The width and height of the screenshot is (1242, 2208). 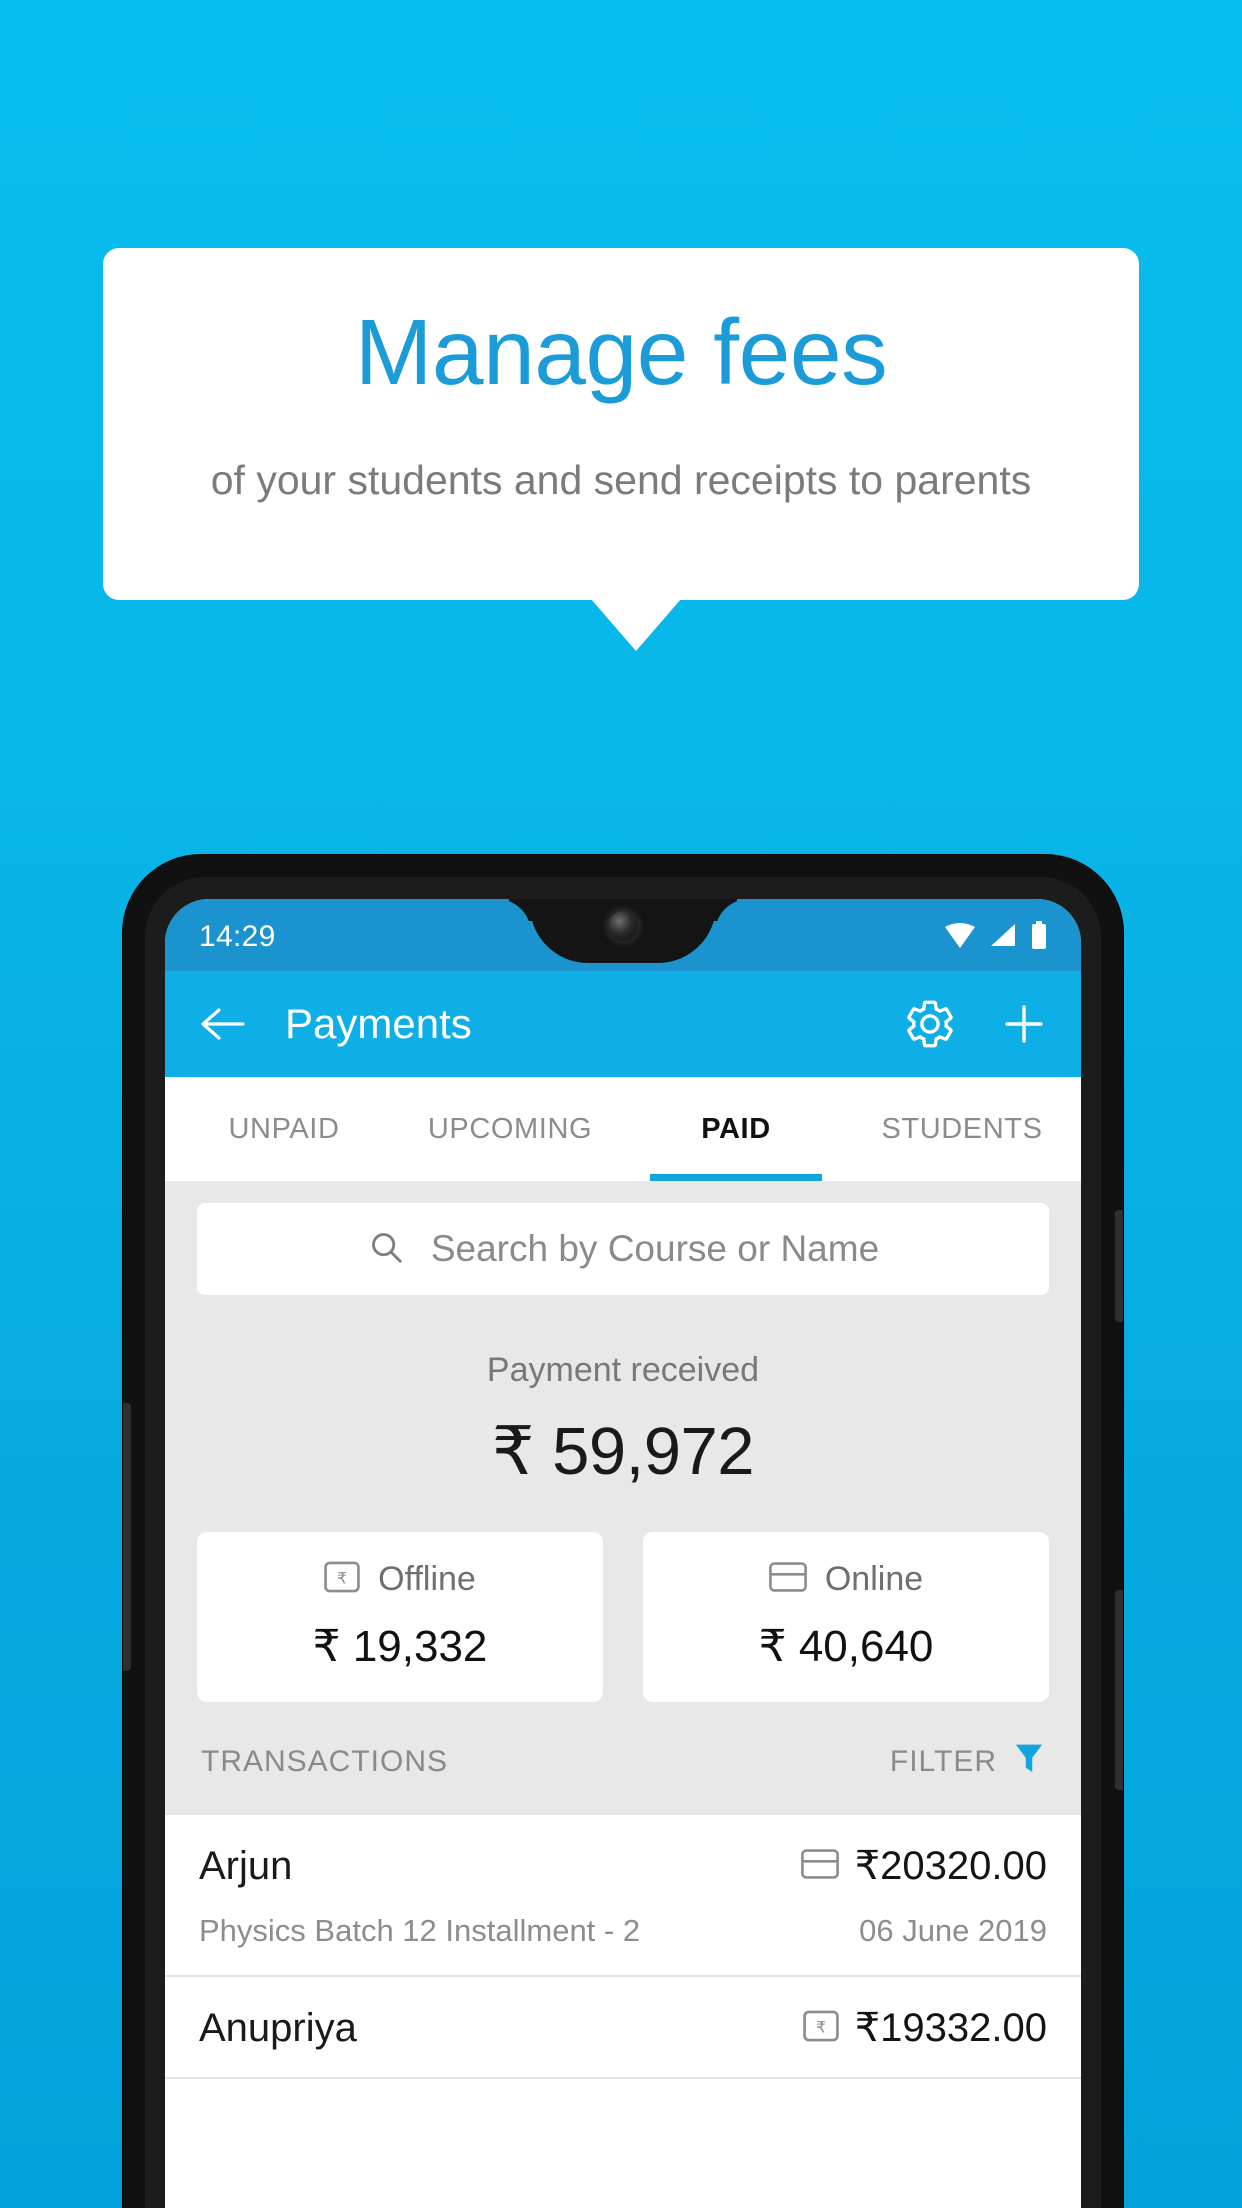 What do you see at coordinates (222, 1024) in the screenshot?
I see `back-button` at bounding box center [222, 1024].